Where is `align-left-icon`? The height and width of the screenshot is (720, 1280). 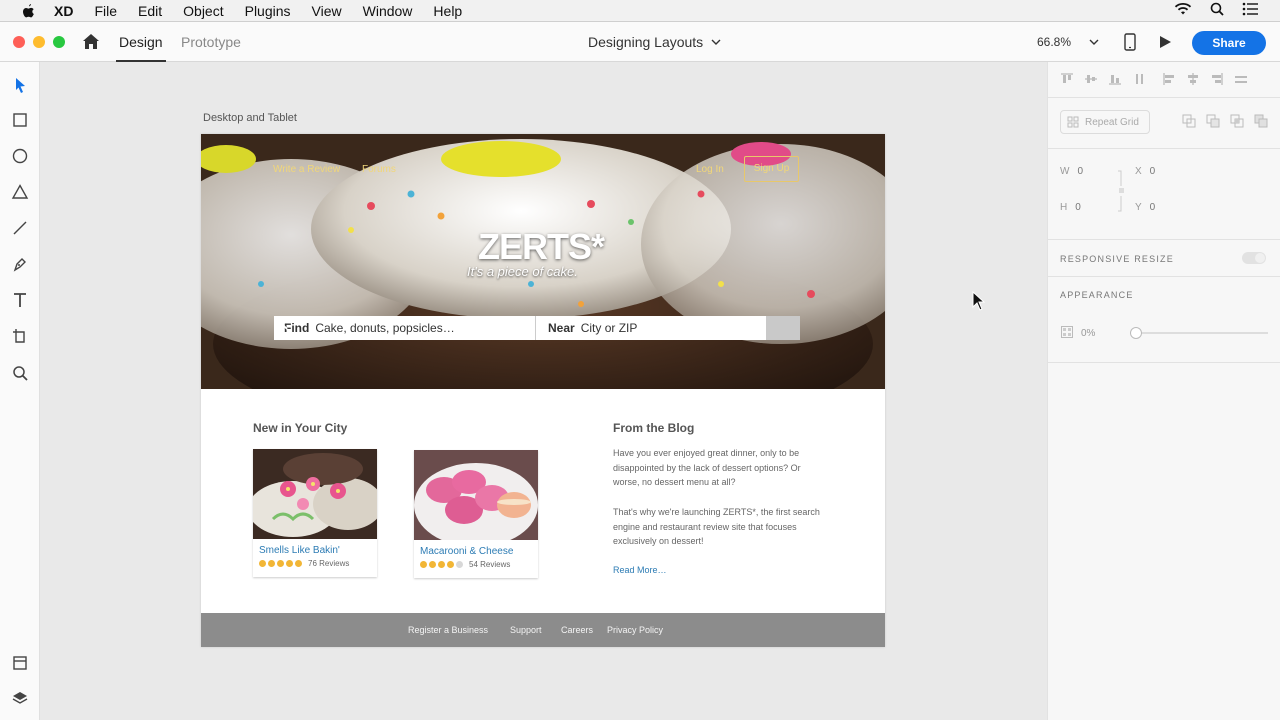
align-left-icon is located at coordinates (1169, 79).